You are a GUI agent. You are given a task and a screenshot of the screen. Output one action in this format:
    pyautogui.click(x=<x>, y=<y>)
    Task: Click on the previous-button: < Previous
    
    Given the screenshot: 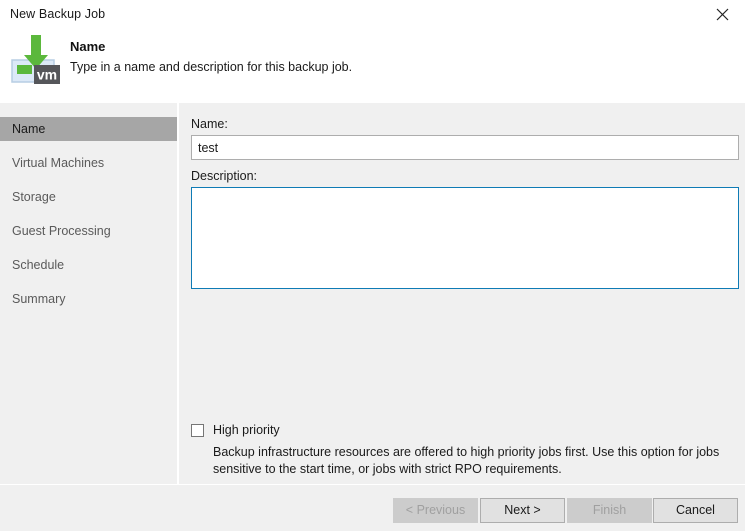 What is the action you would take?
    pyautogui.click(x=435, y=510)
    